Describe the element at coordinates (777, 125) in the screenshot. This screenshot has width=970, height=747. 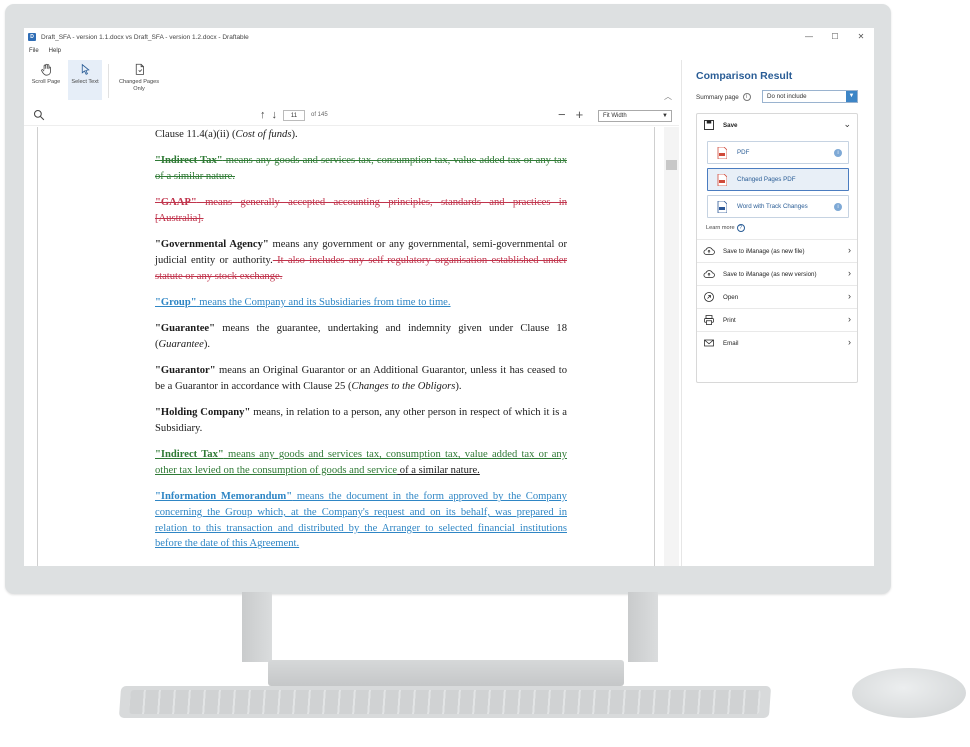
I see `save-section-header: Save ⌄` at that location.